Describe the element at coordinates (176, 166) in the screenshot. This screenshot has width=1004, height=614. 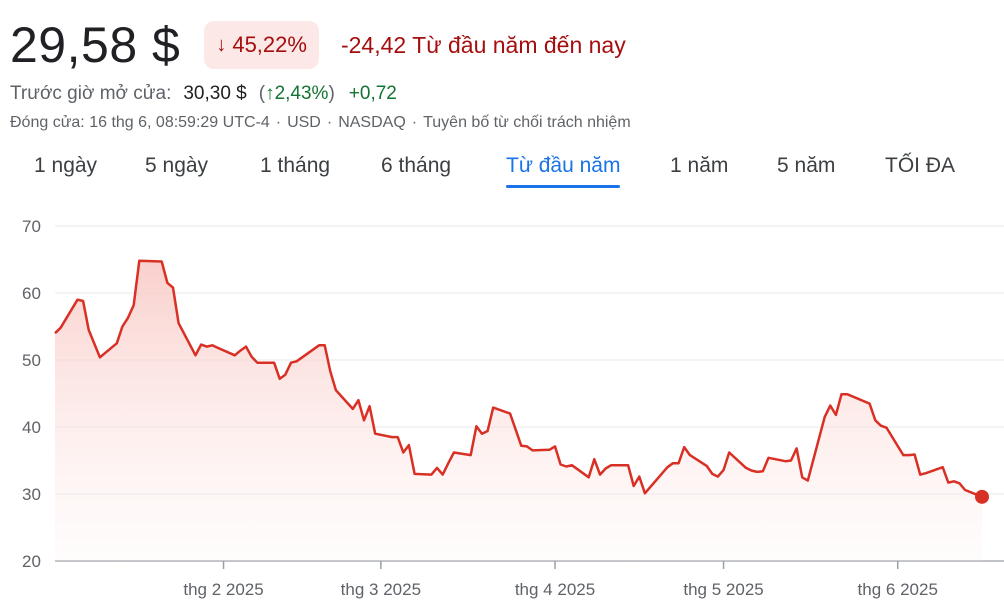
I see `tab-5-days: 5 ngày` at that location.